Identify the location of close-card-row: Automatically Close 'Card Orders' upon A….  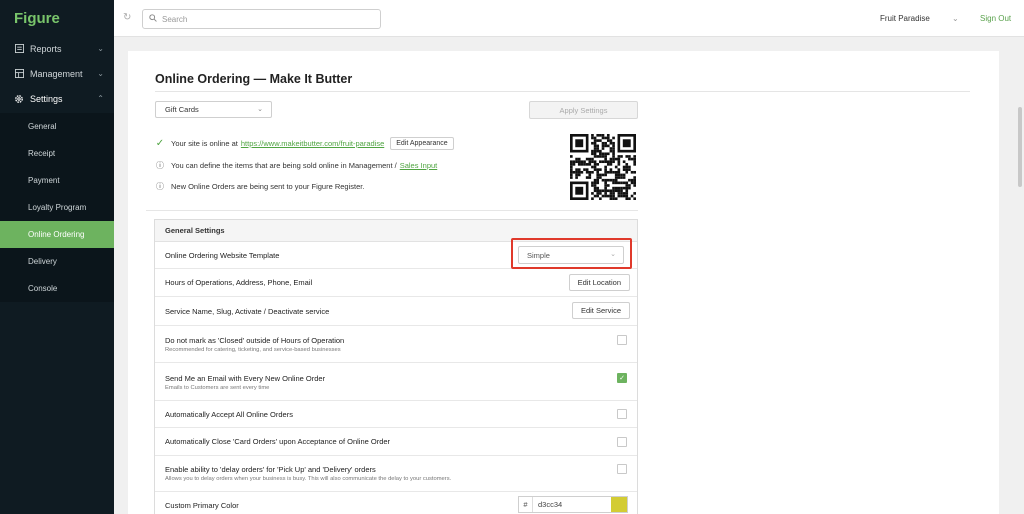
(396, 442).